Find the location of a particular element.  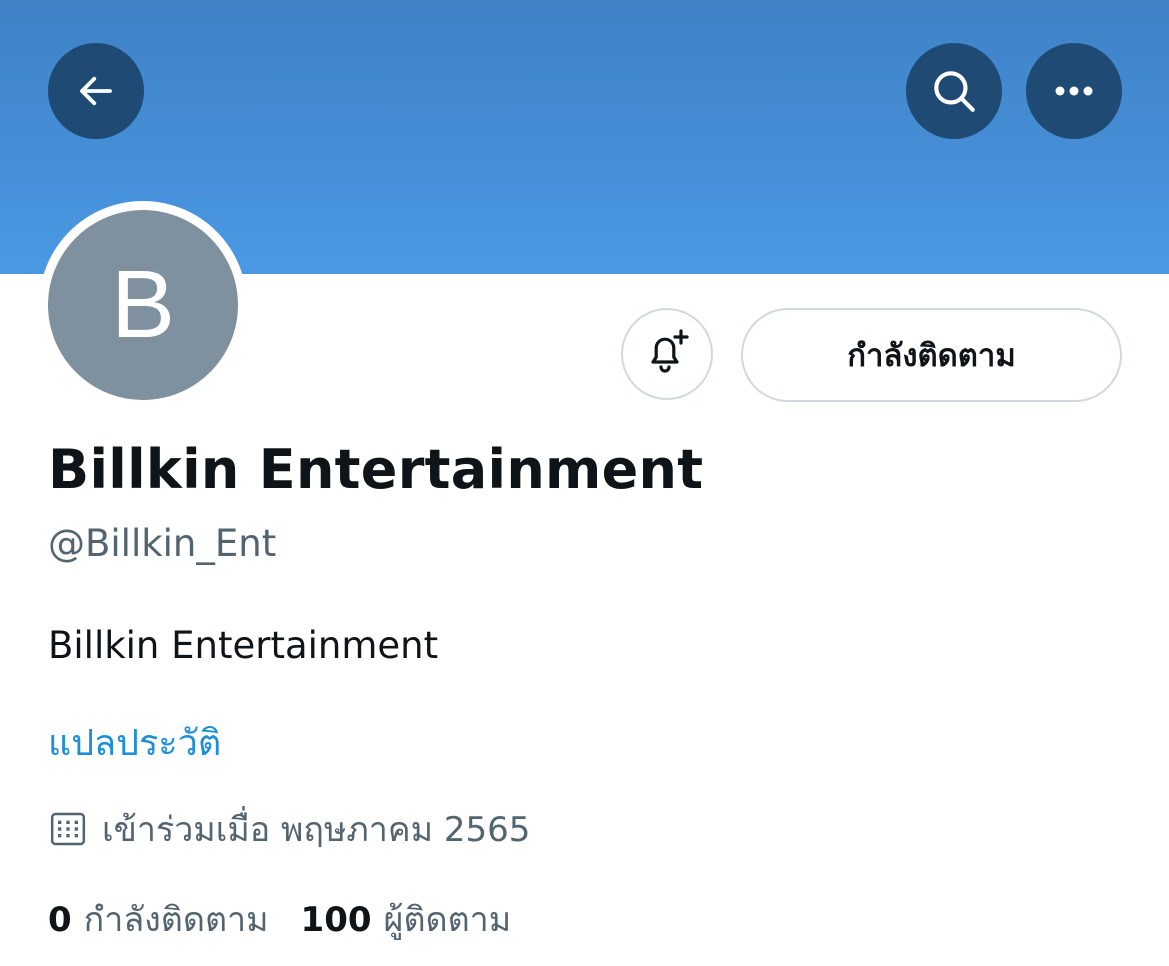

calendar-icon is located at coordinates (68, 829).